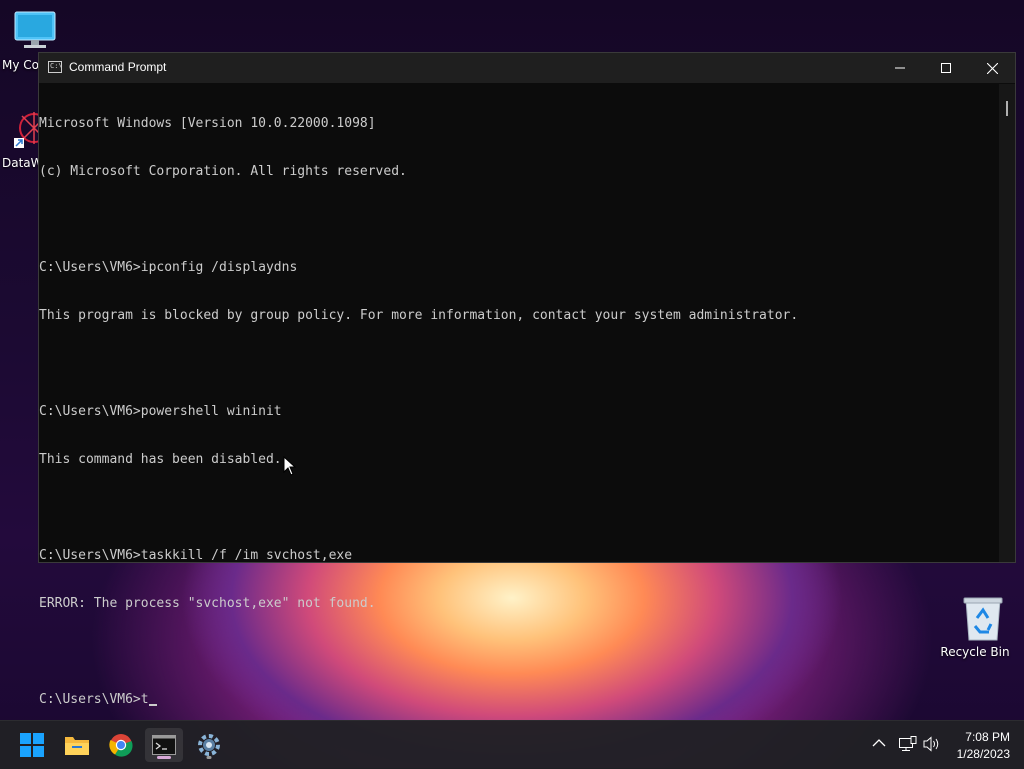  I want to click on network-button, so click(908, 745).